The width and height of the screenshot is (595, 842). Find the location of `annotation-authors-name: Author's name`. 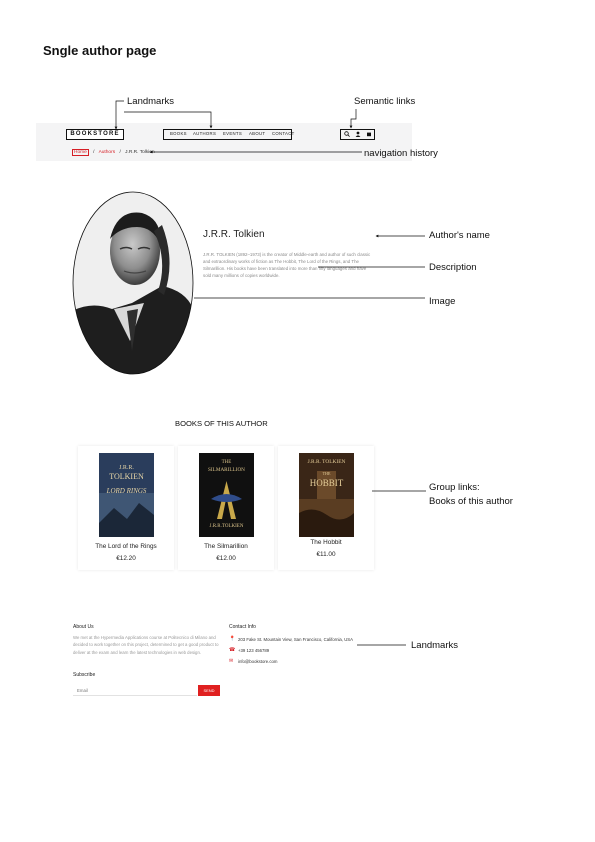

annotation-authors-name: Author's name is located at coordinates (459, 235).